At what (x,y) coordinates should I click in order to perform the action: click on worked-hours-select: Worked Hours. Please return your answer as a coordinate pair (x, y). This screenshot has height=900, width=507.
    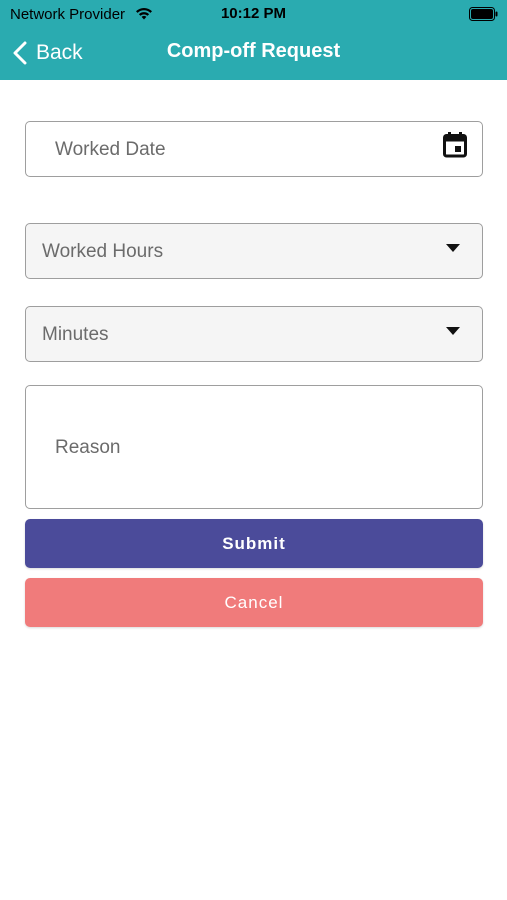
    Looking at the image, I should click on (254, 251).